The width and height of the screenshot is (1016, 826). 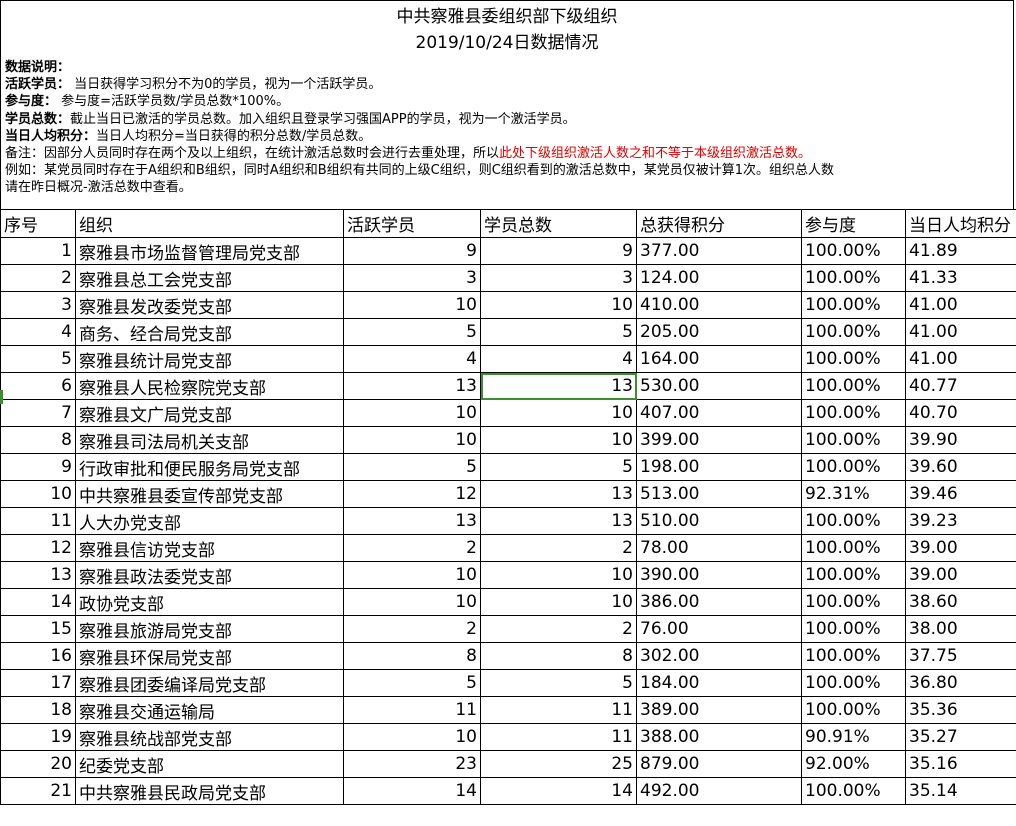 I want to click on cell-points: 492.00, so click(x=719, y=791).